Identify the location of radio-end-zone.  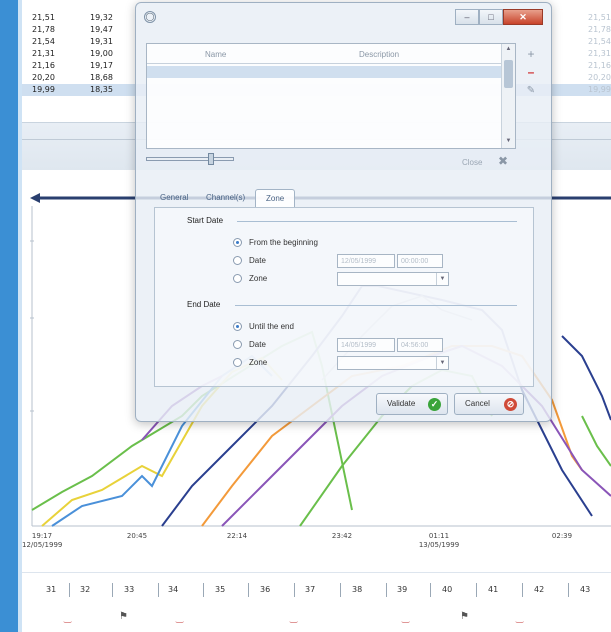
(237, 362).